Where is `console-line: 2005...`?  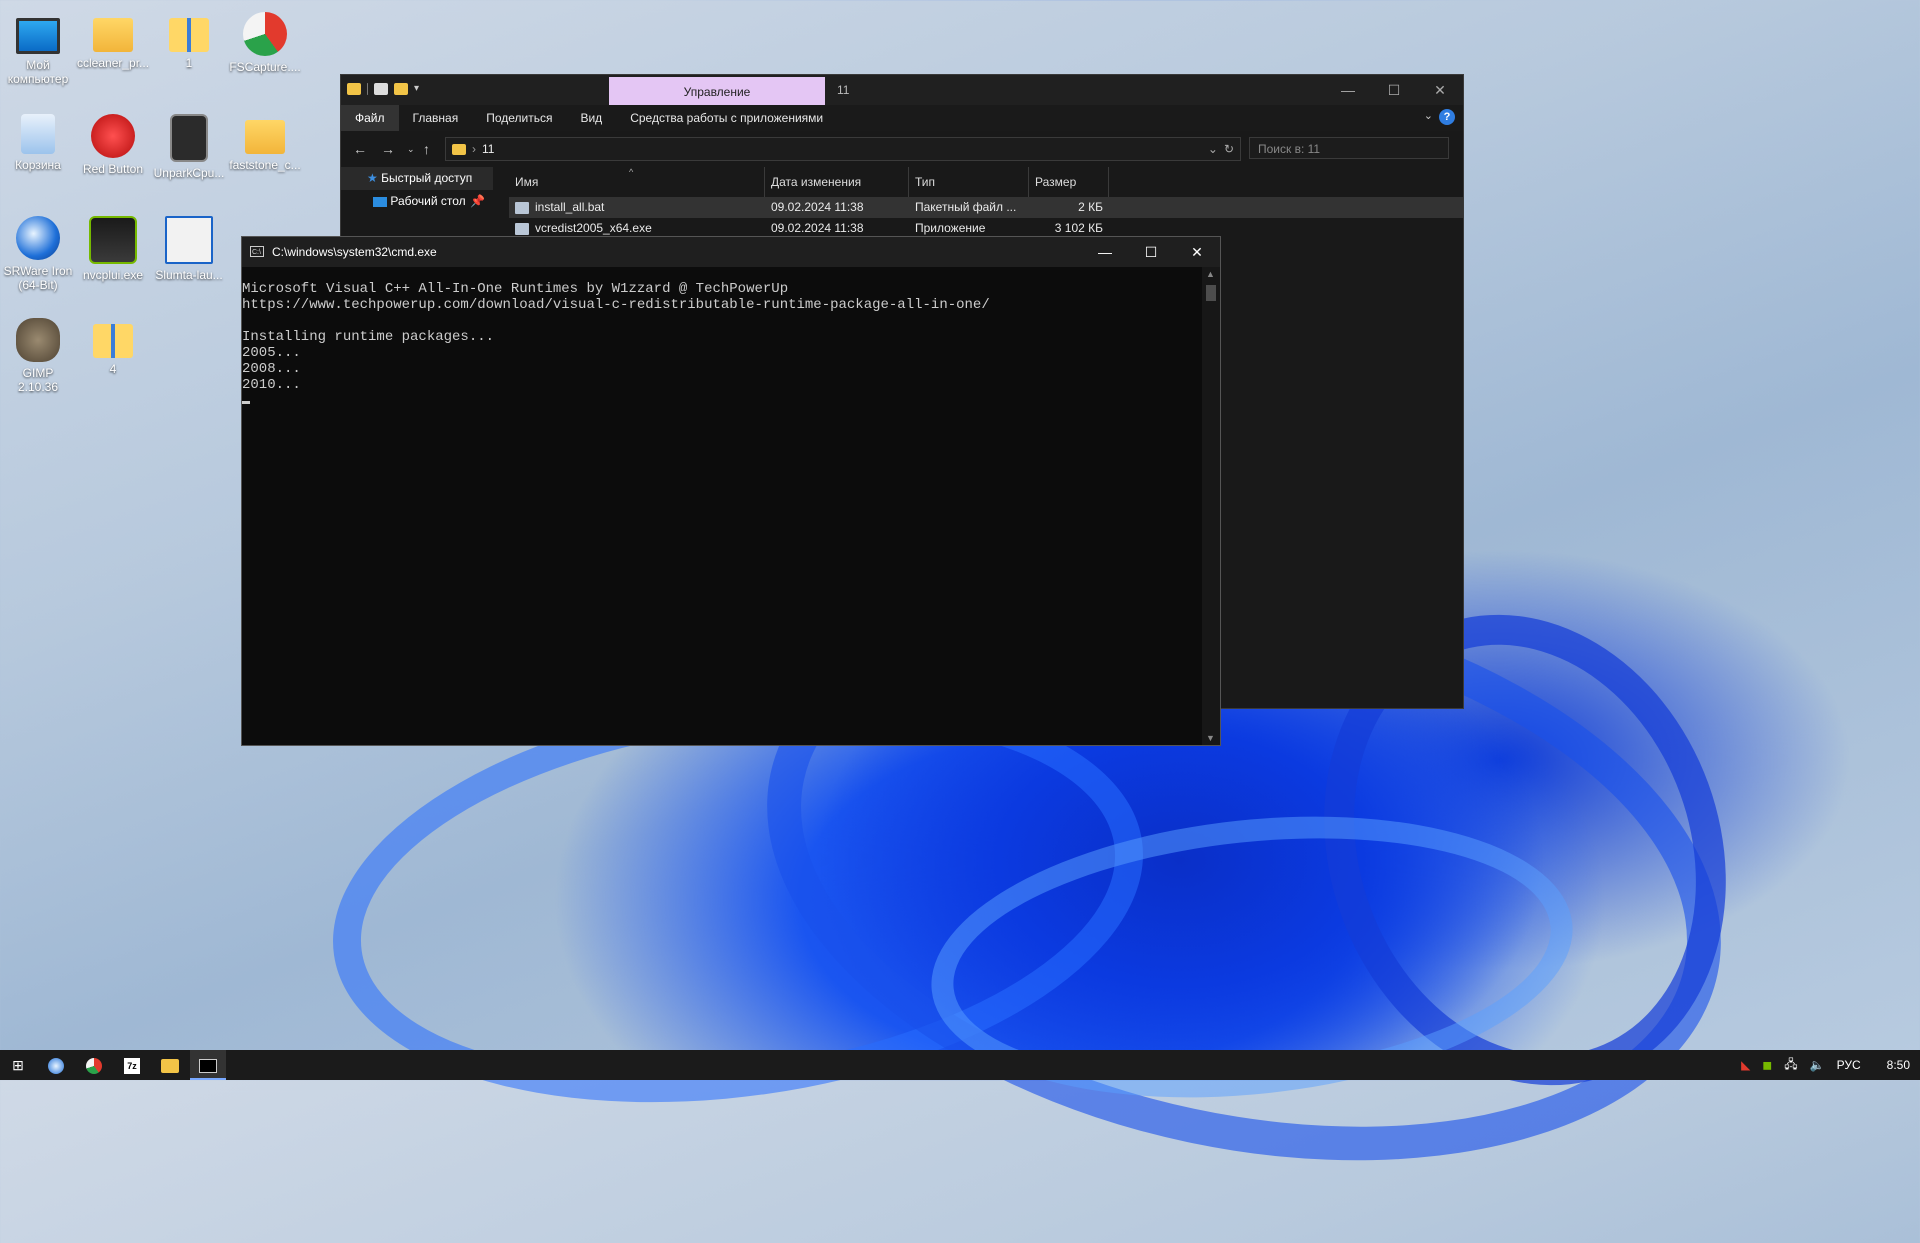 console-line: 2005... is located at coordinates (271, 353).